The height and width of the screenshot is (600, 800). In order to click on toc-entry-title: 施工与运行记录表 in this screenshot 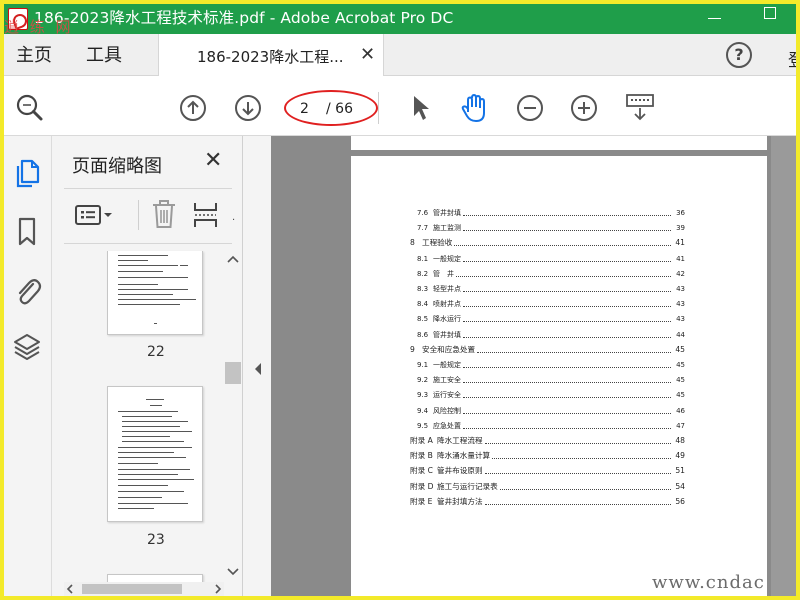, I will do `click(467, 486)`.